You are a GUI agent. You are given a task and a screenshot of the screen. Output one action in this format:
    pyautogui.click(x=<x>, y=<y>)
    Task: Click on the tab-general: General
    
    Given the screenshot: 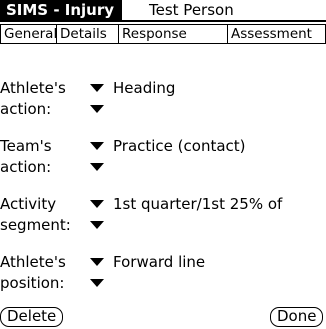 What is the action you would take?
    pyautogui.click(x=28, y=34)
    